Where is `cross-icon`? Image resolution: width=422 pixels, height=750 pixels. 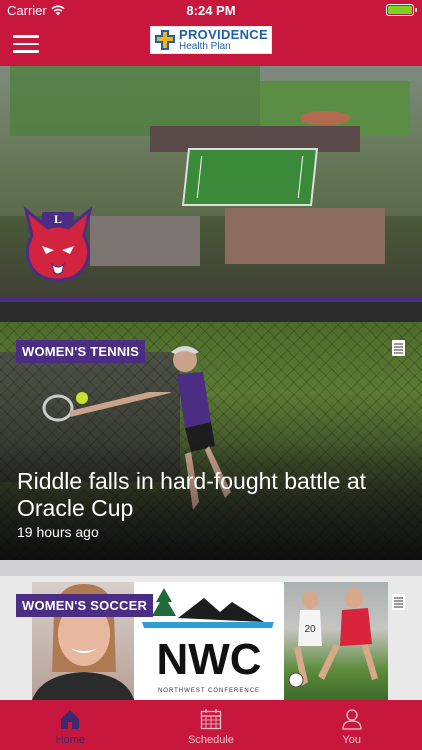 cross-icon is located at coordinates (165, 40).